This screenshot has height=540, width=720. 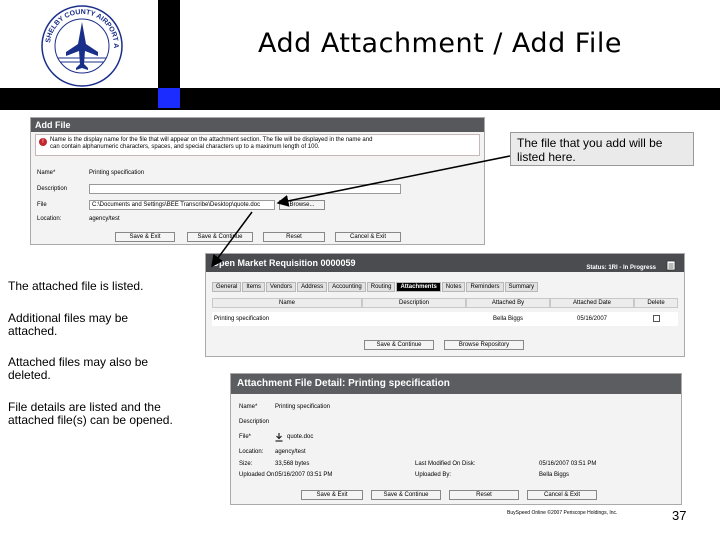 I want to click on detail-location-row: Location: agency/test, so click(x=459, y=452).